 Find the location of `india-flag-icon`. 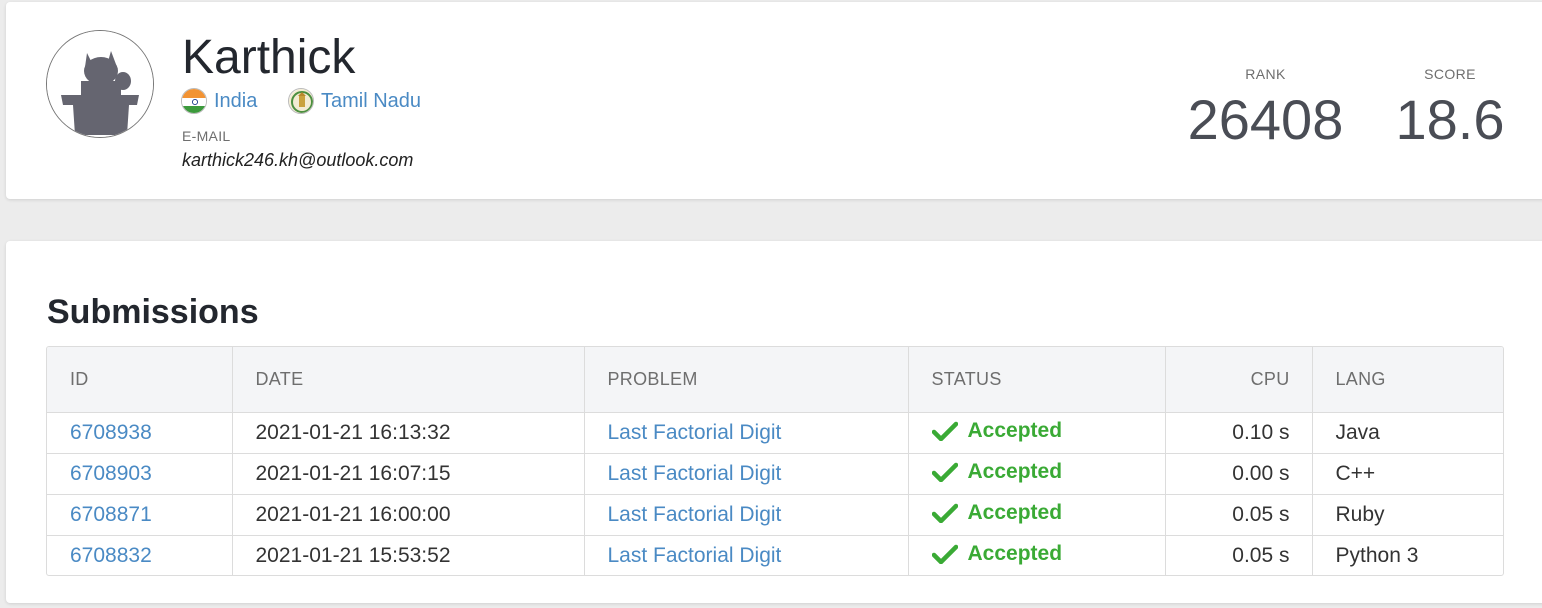

india-flag-icon is located at coordinates (194, 101).